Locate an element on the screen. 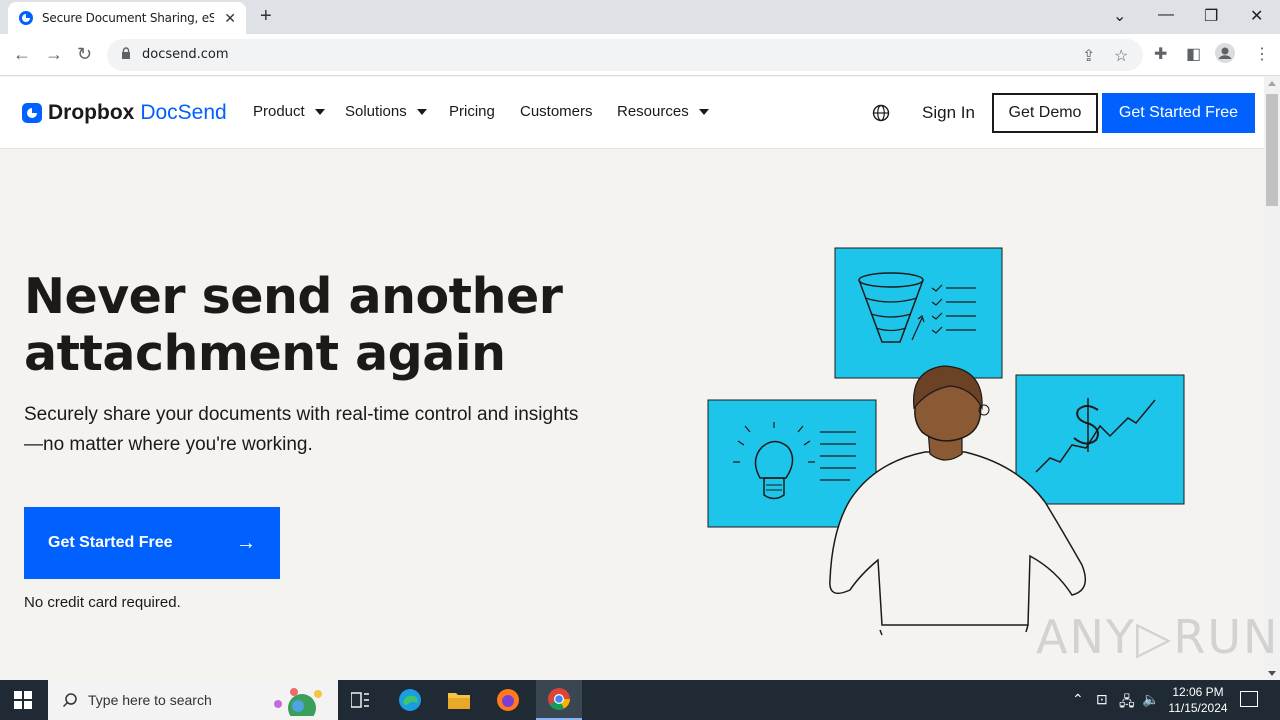 The image size is (1280, 720). side-panel-icon: ◧ is located at coordinates (1193, 54).